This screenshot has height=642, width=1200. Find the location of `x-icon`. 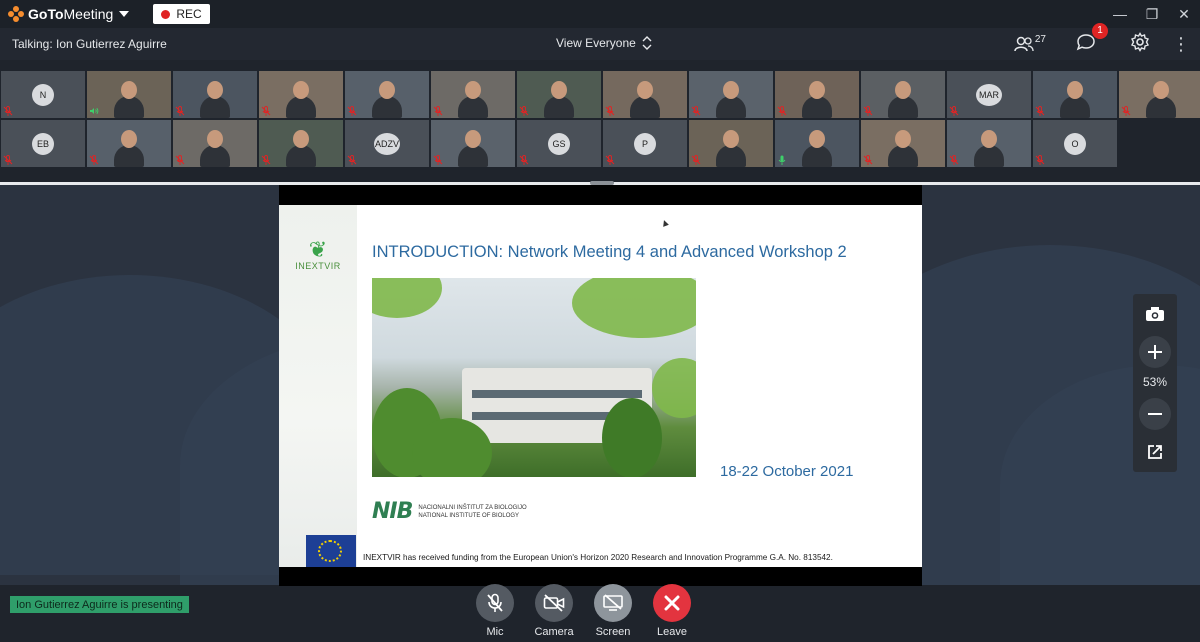

x-icon is located at coordinates (672, 603).